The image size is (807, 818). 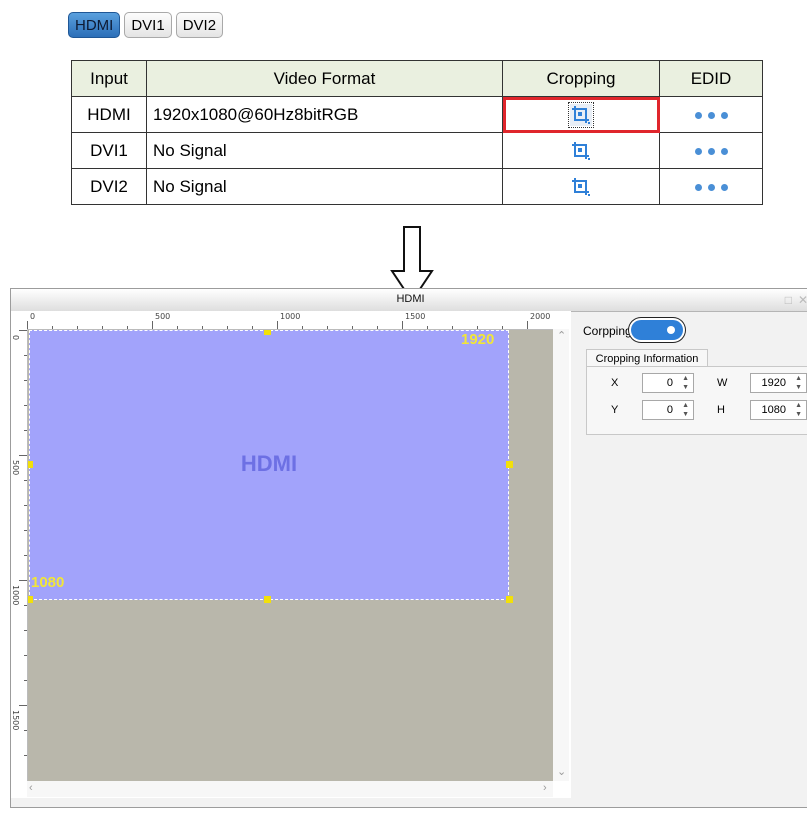 I want to click on ruler-top-label: 2000, so click(x=540, y=316).